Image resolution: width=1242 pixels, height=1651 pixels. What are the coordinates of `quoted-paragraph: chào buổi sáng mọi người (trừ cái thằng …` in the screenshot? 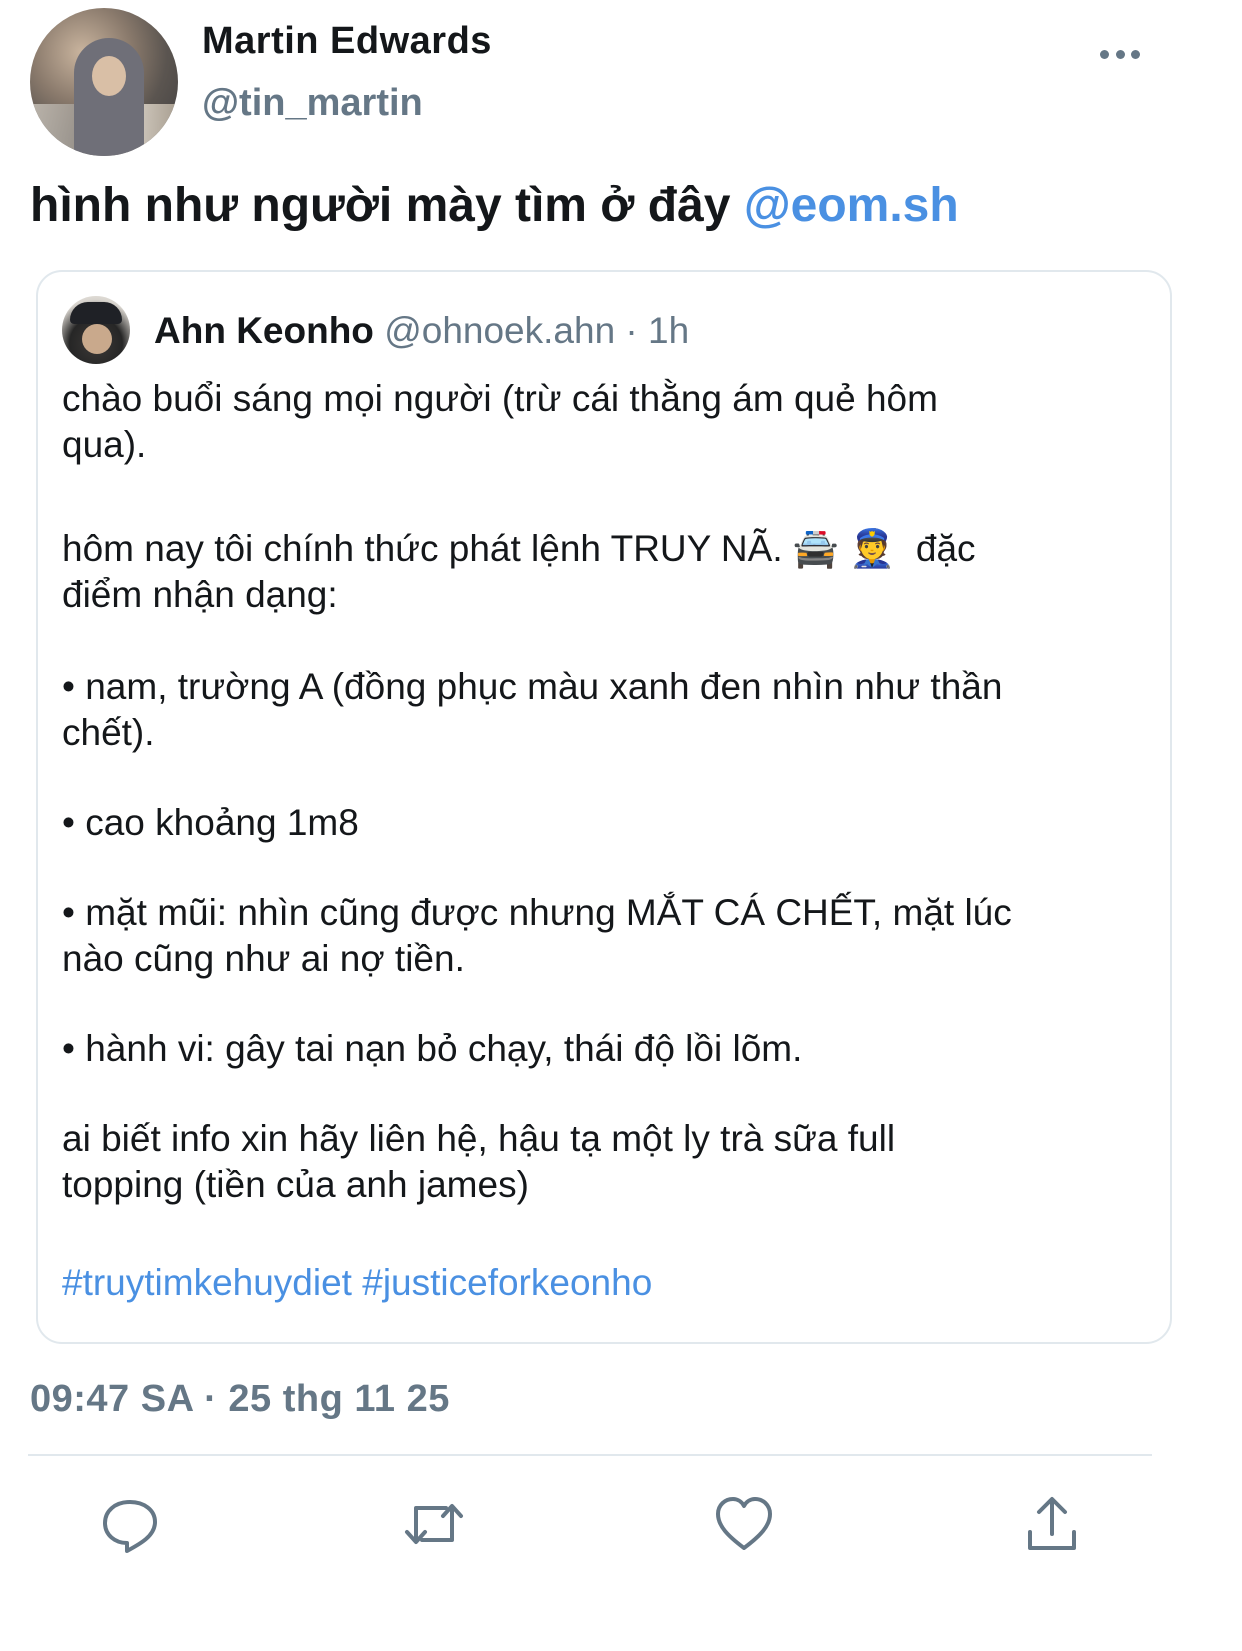 It's located at (500, 421).